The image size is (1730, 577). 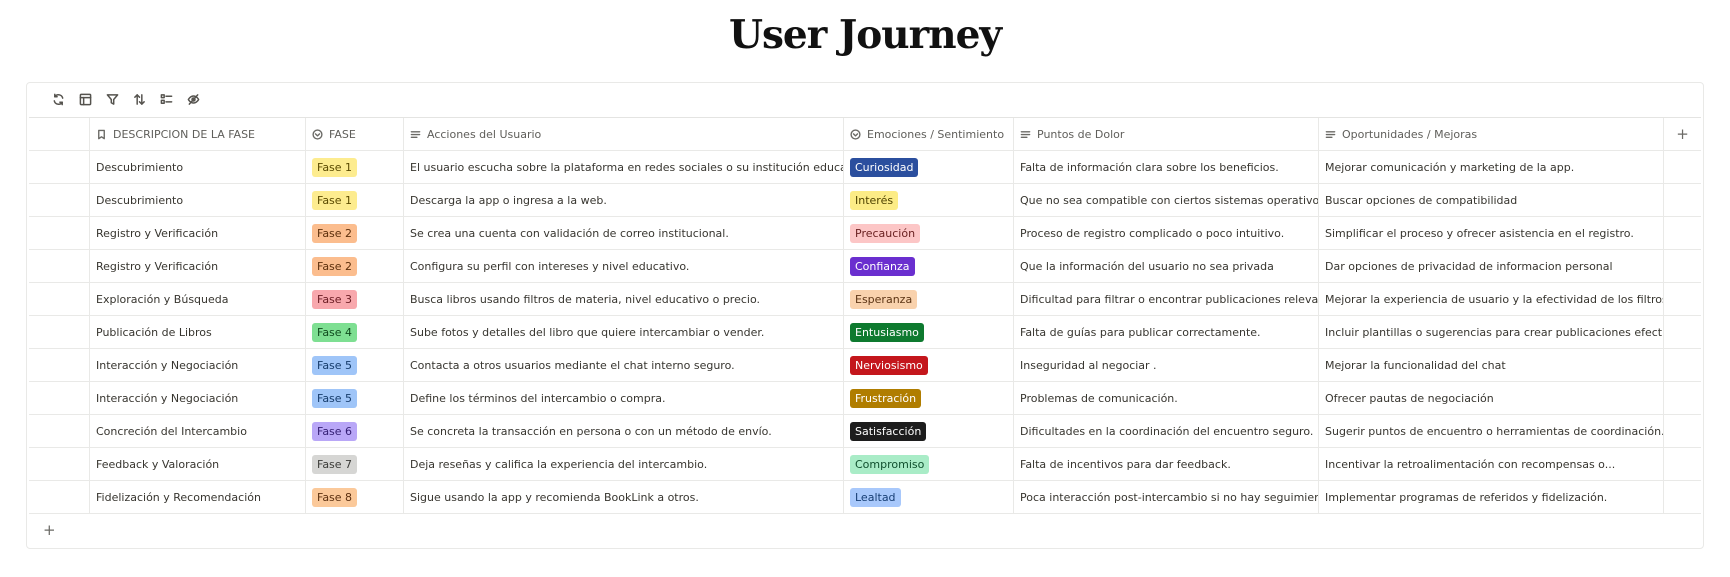 What do you see at coordinates (929, 200) in the screenshot?
I see `cell-emociones: Interés` at bounding box center [929, 200].